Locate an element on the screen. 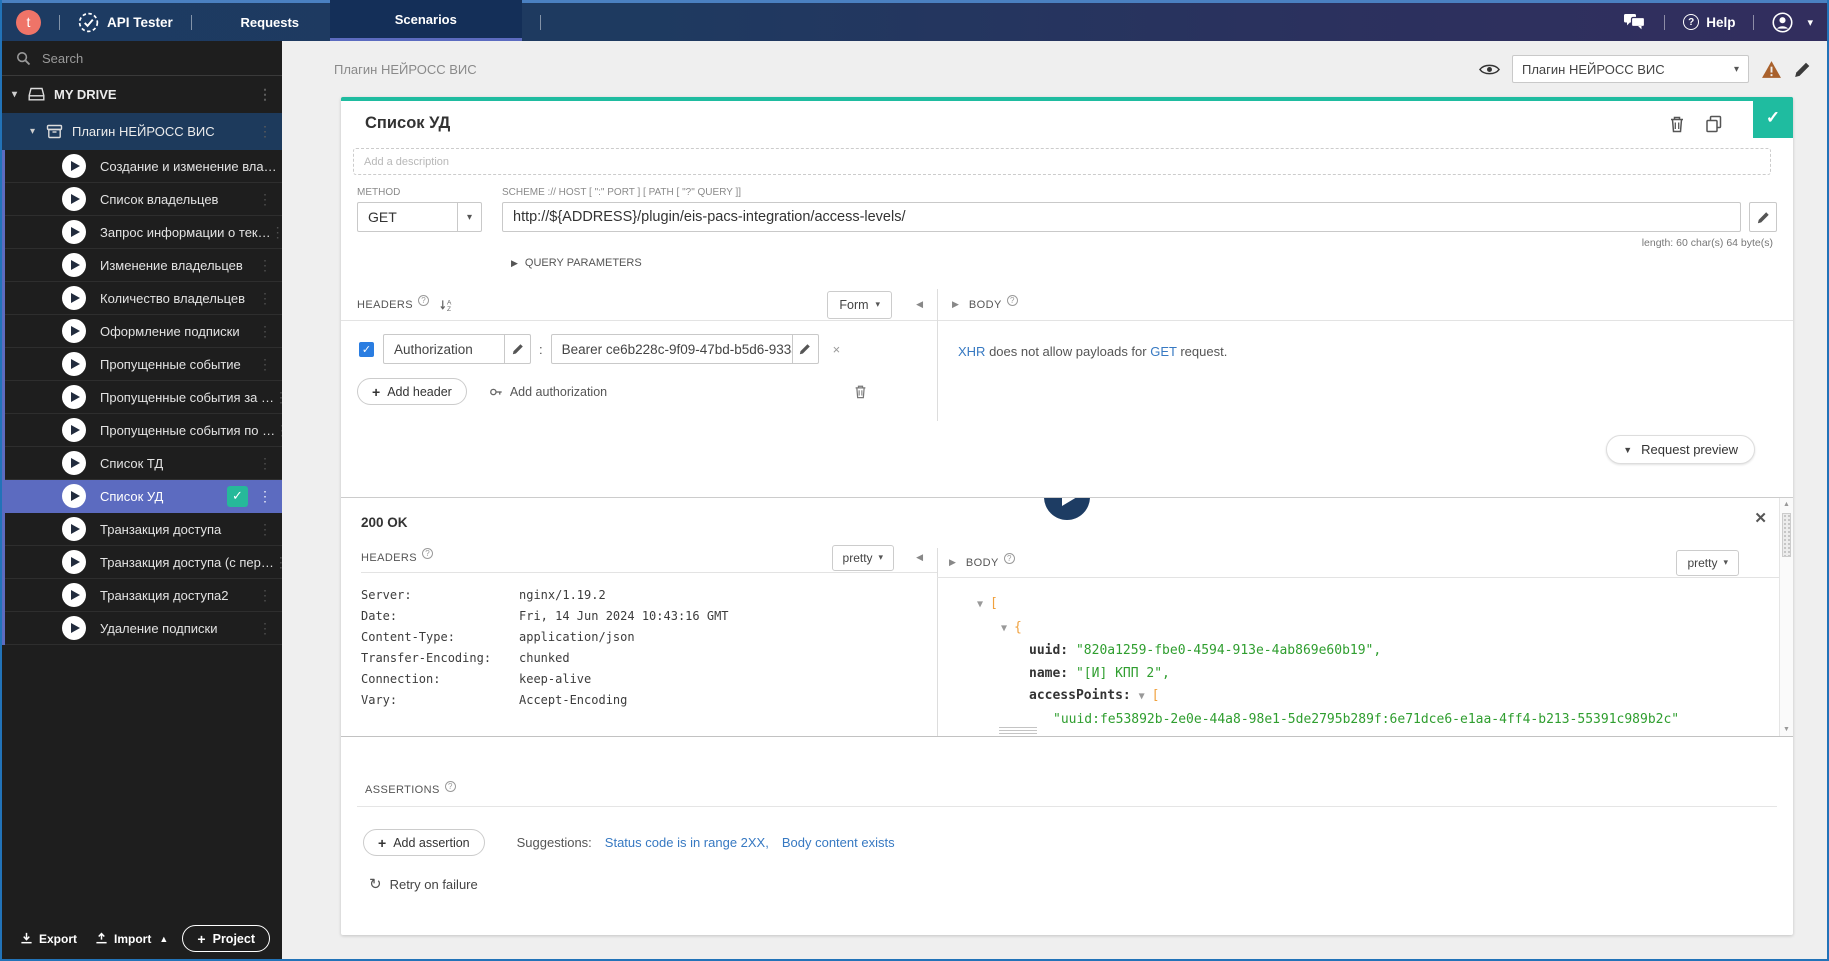 The width and height of the screenshot is (1829, 961). user-avatar: t is located at coordinates (28, 22).